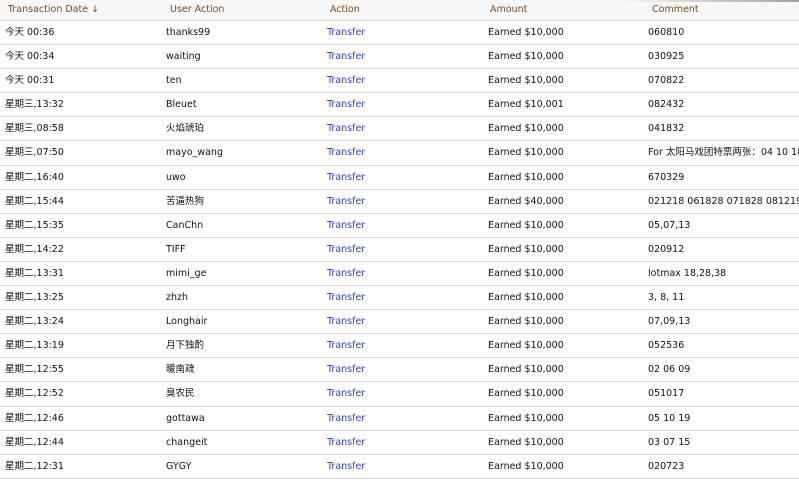  What do you see at coordinates (180, 370) in the screenshot?
I see `user-action-cell: 暖南疏` at bounding box center [180, 370].